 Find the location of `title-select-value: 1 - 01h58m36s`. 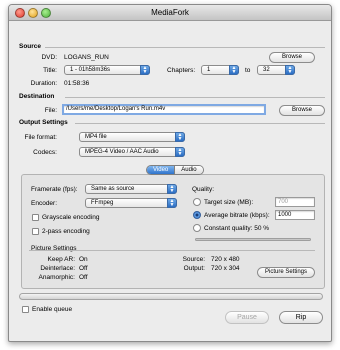

title-select-value: 1 - 01h58m36s is located at coordinates (90, 70).